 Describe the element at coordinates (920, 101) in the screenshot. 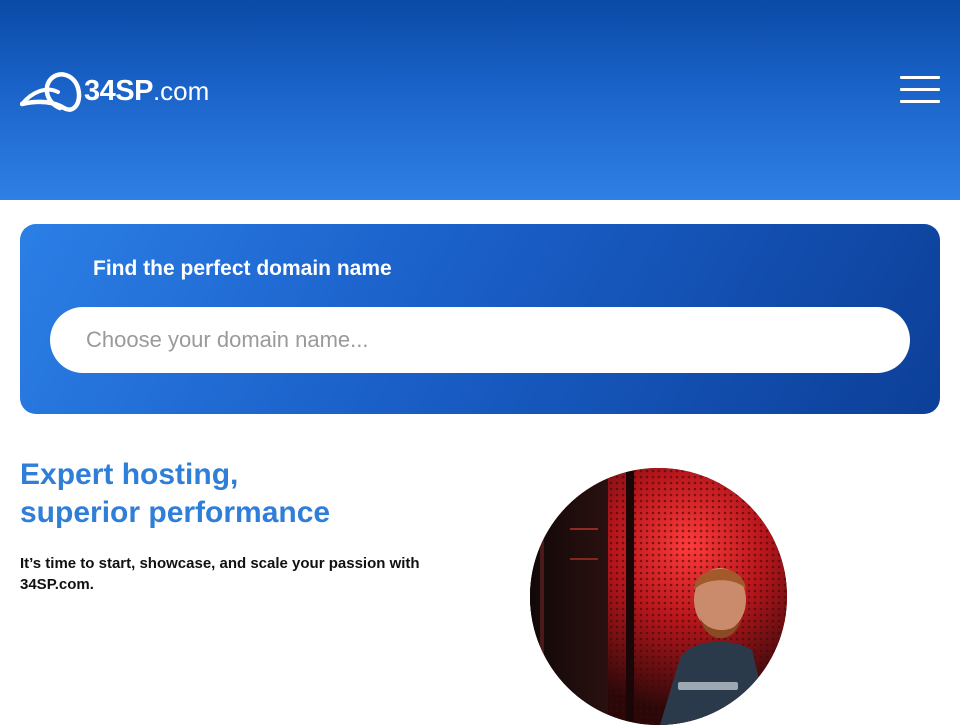

I see `menu-bar-bottom` at that location.